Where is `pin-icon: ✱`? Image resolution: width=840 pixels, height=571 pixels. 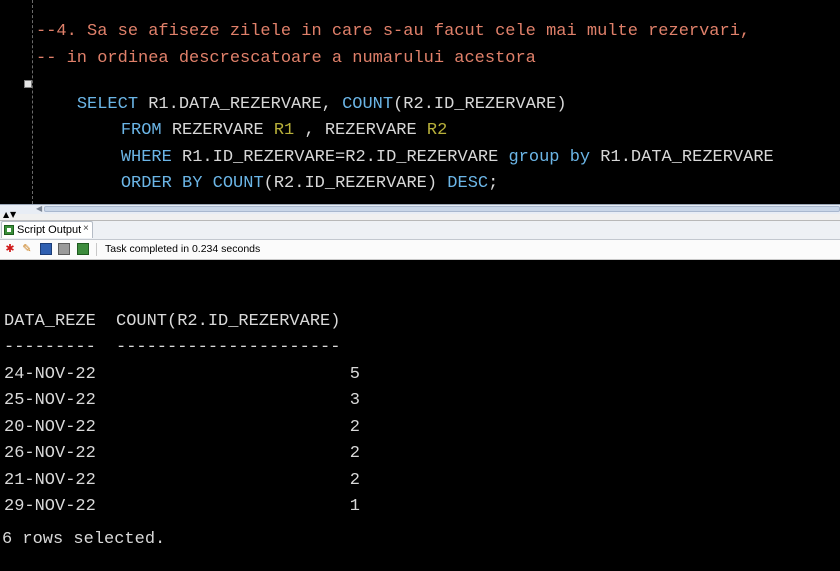
pin-icon: ✱ is located at coordinates (10, 249).